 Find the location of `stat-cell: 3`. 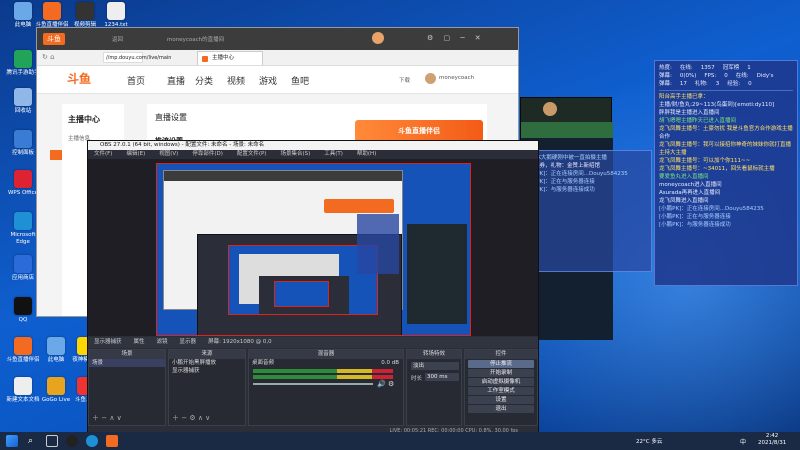

stat-cell: 3 is located at coordinates (717, 84).